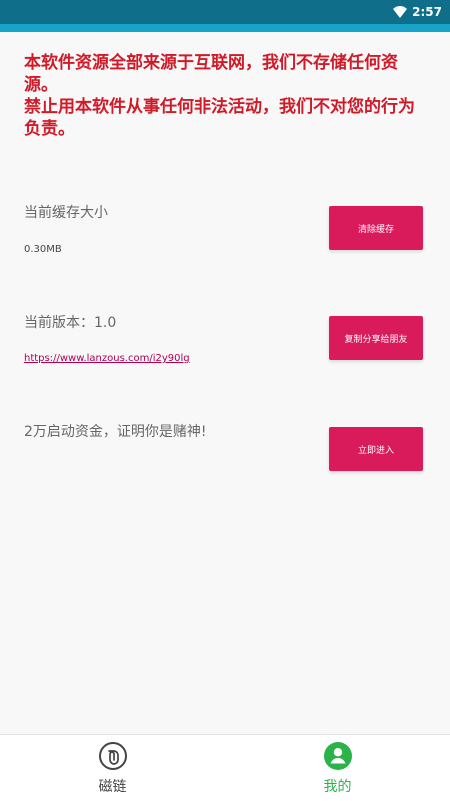  What do you see at coordinates (115, 432) in the screenshot?
I see `promo-title: 2万启动资金，证明你是赌神!` at bounding box center [115, 432].